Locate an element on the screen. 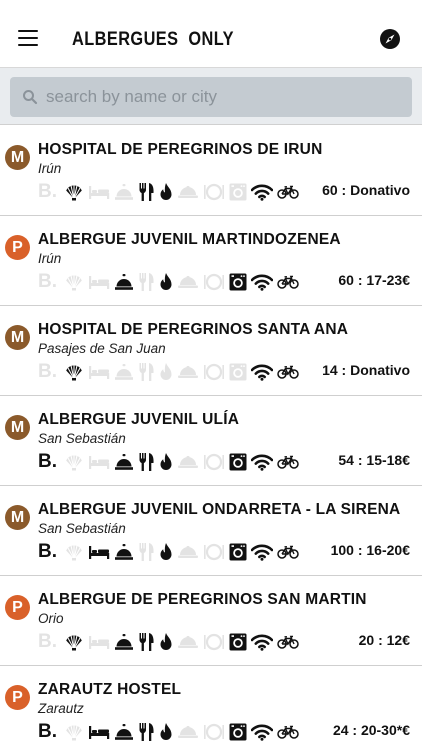  albergue-name: ALBERGUE JUVENIL ONDARRETA - LA SIRENA is located at coordinates (219, 509).